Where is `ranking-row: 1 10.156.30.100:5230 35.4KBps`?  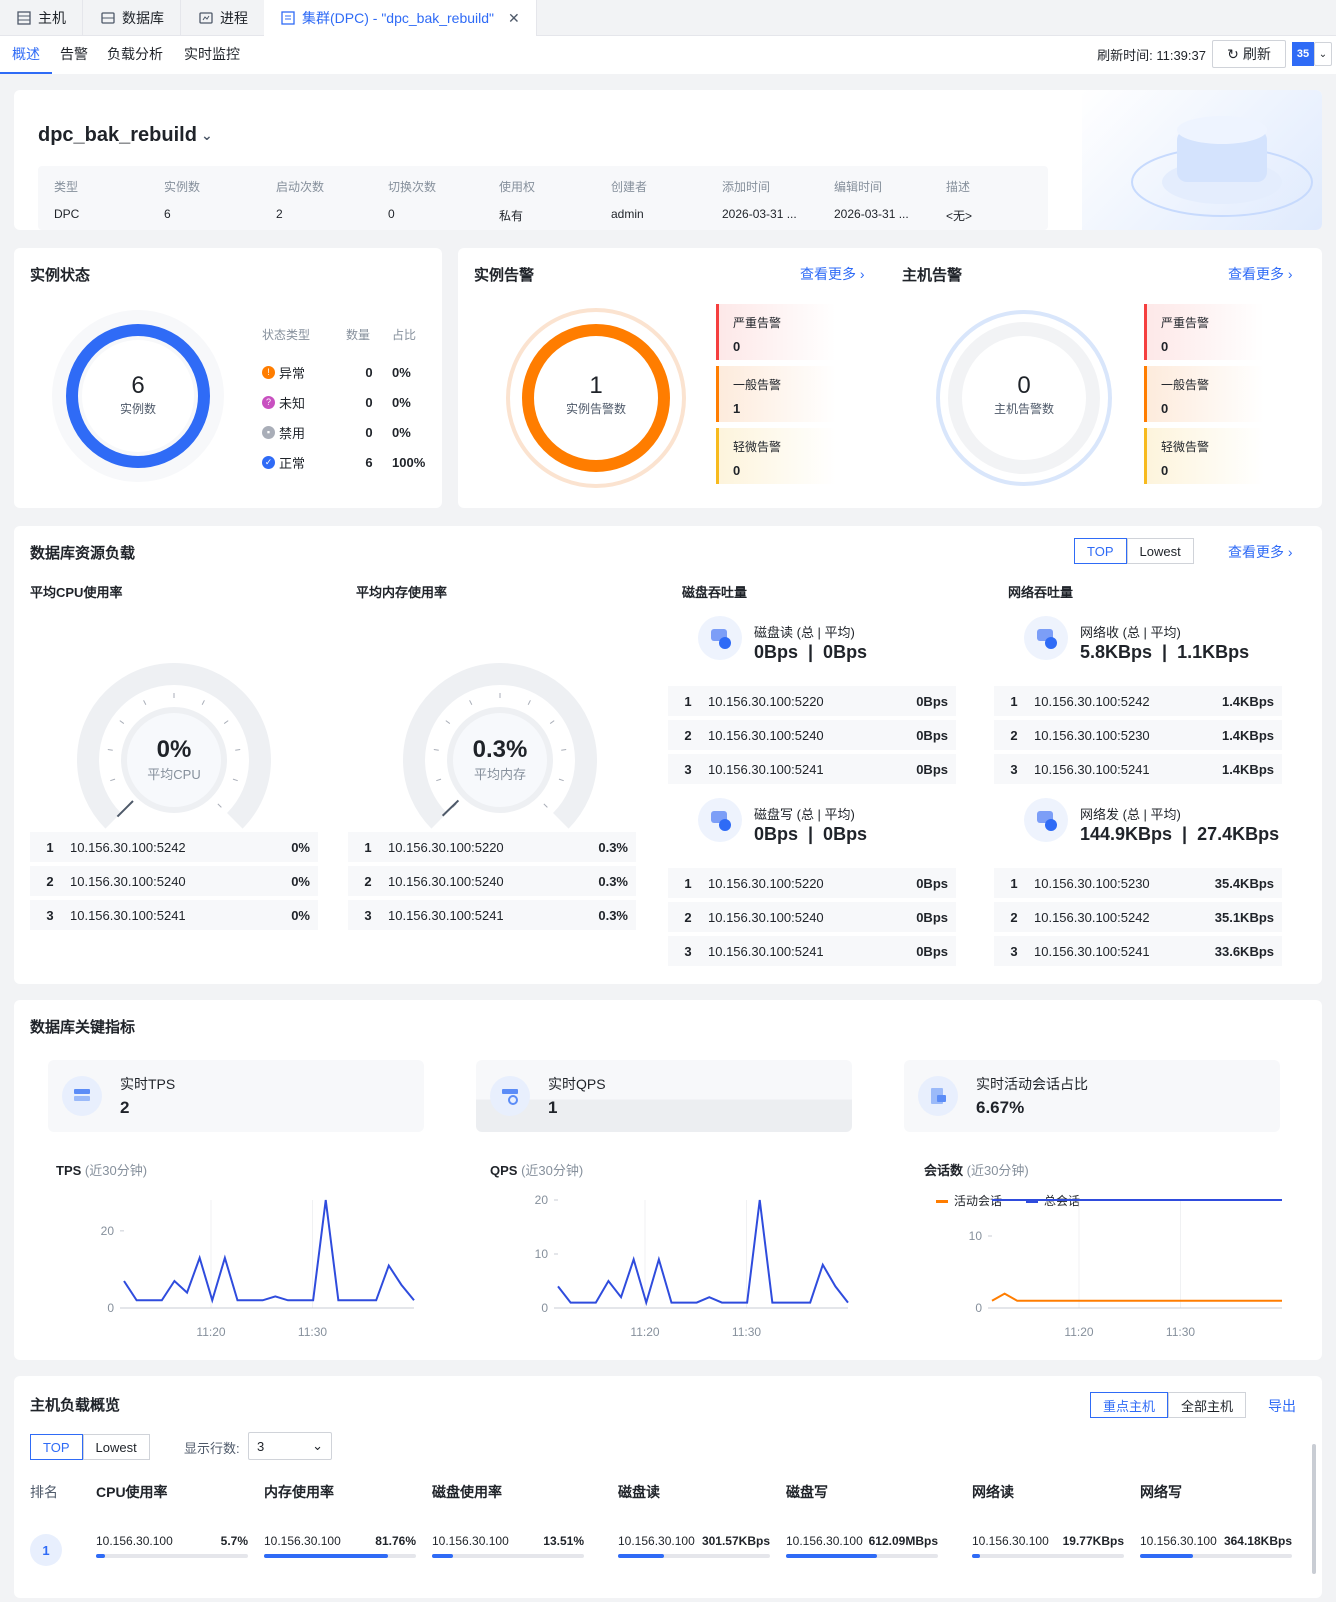 ranking-row: 1 10.156.30.100:5230 35.4KBps is located at coordinates (1138, 883).